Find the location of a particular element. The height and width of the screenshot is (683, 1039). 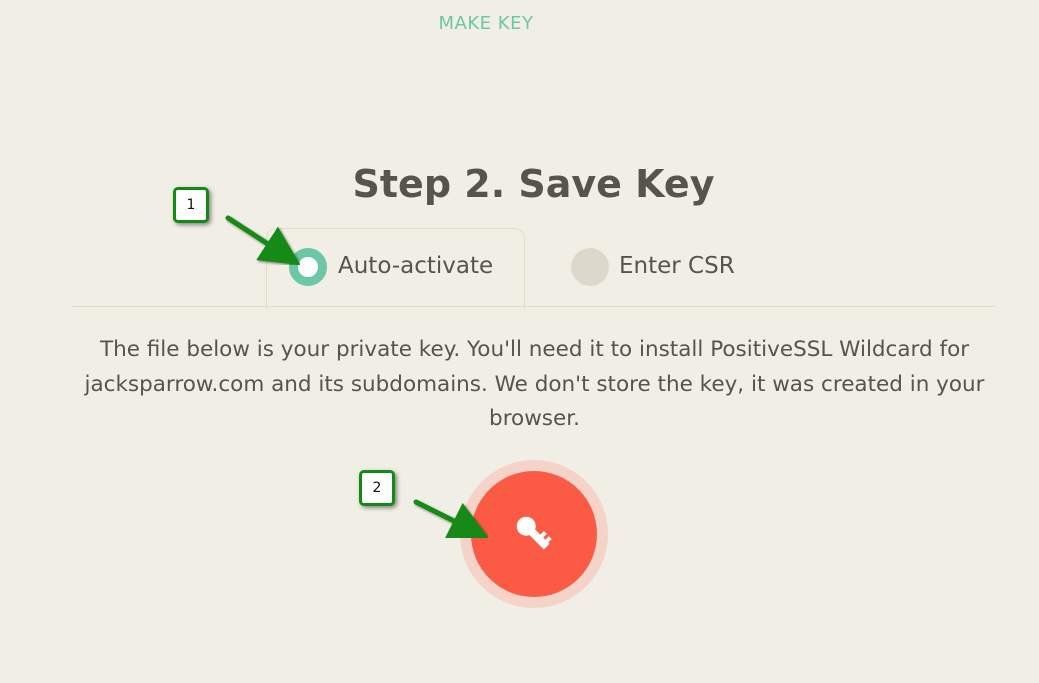

auto-activate-radio is located at coordinates (308, 267).